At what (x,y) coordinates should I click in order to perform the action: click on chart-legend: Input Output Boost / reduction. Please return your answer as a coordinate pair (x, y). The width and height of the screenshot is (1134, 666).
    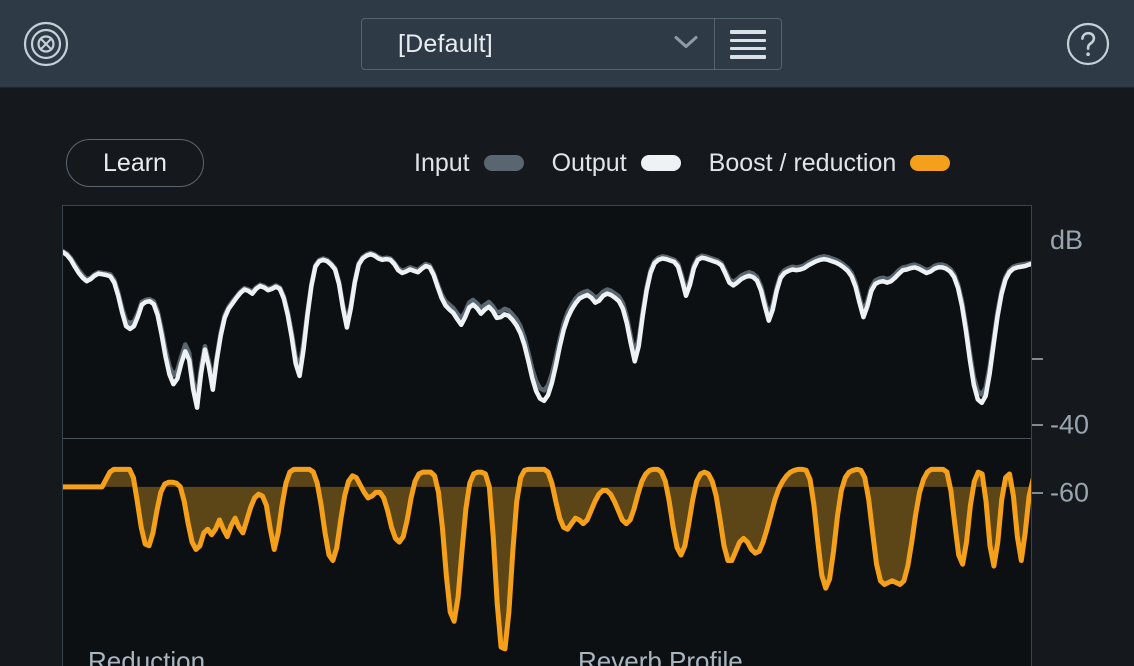
    Looking at the image, I should click on (682, 163).